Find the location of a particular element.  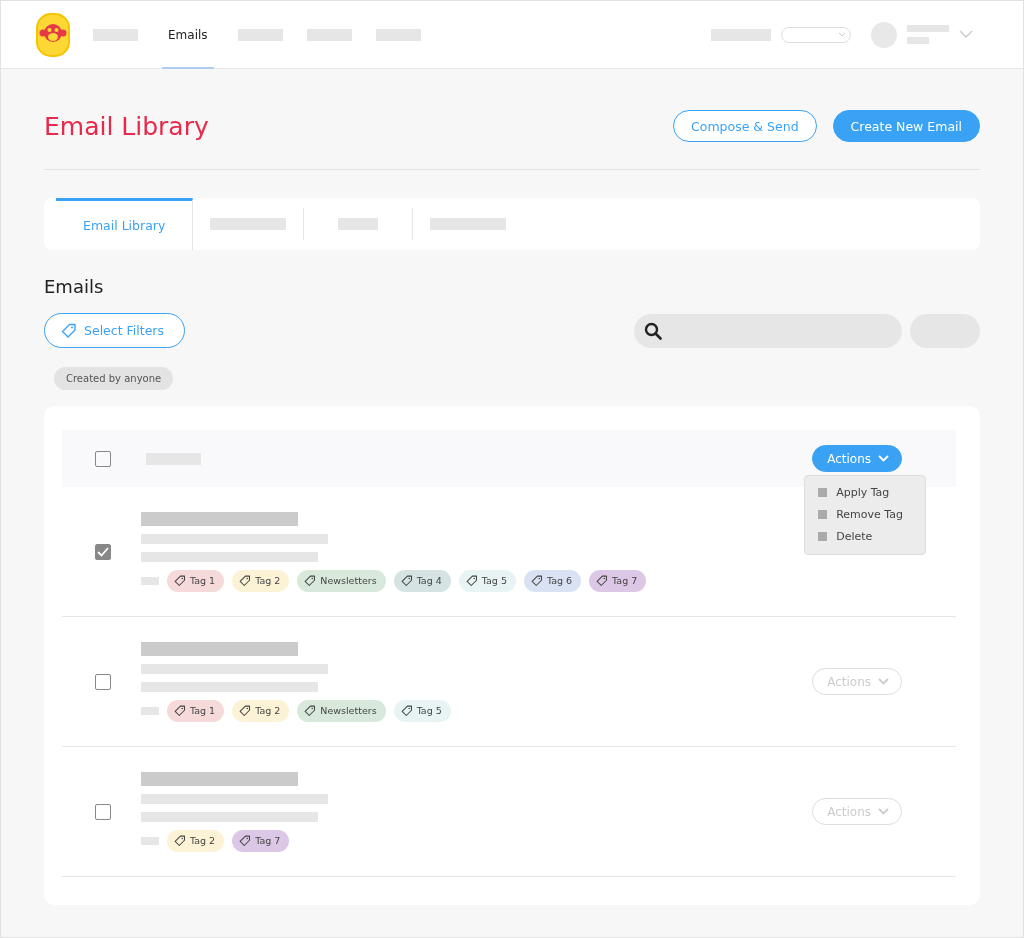

section-title: Emails is located at coordinates (74, 286).